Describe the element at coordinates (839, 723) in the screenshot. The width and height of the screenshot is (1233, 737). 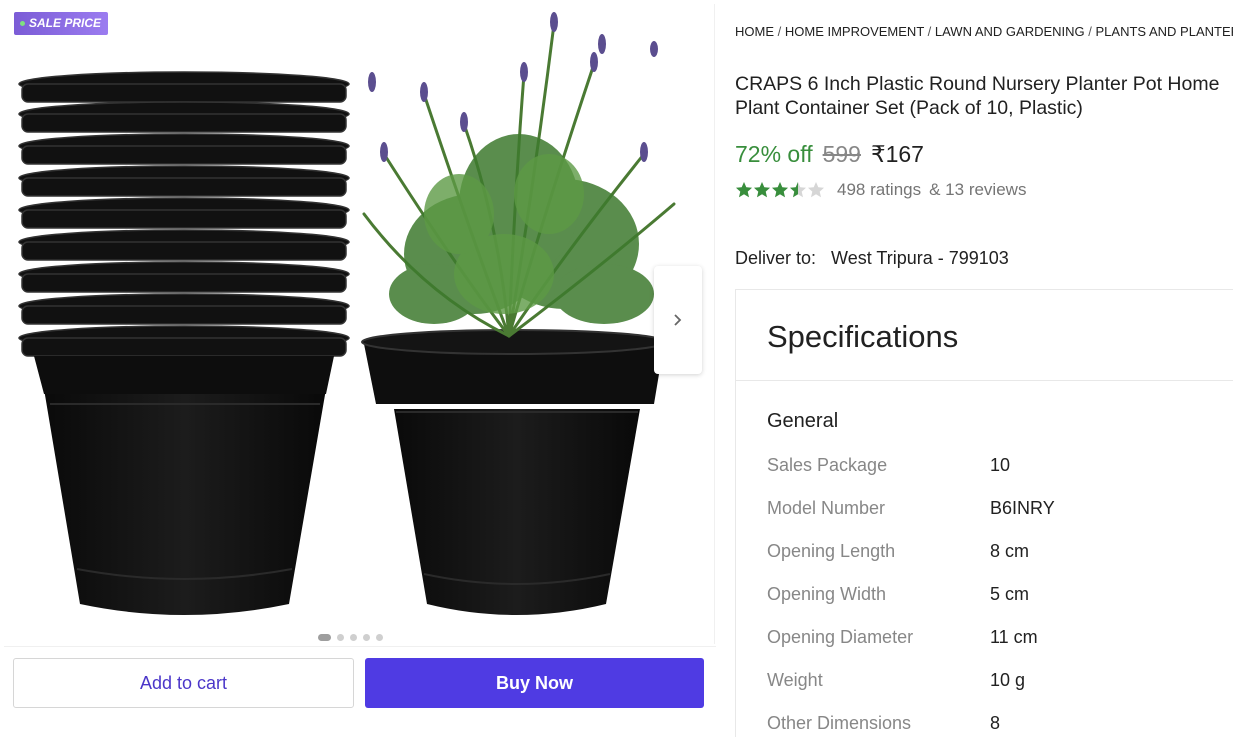
I see `spec-key: Other Dimensions` at that location.